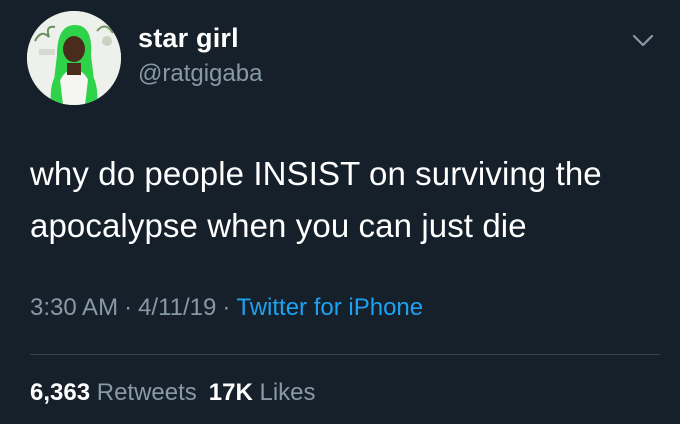 The height and width of the screenshot is (424, 680). I want to click on tweet-source-link: Twitter for iPhone, so click(329, 307).